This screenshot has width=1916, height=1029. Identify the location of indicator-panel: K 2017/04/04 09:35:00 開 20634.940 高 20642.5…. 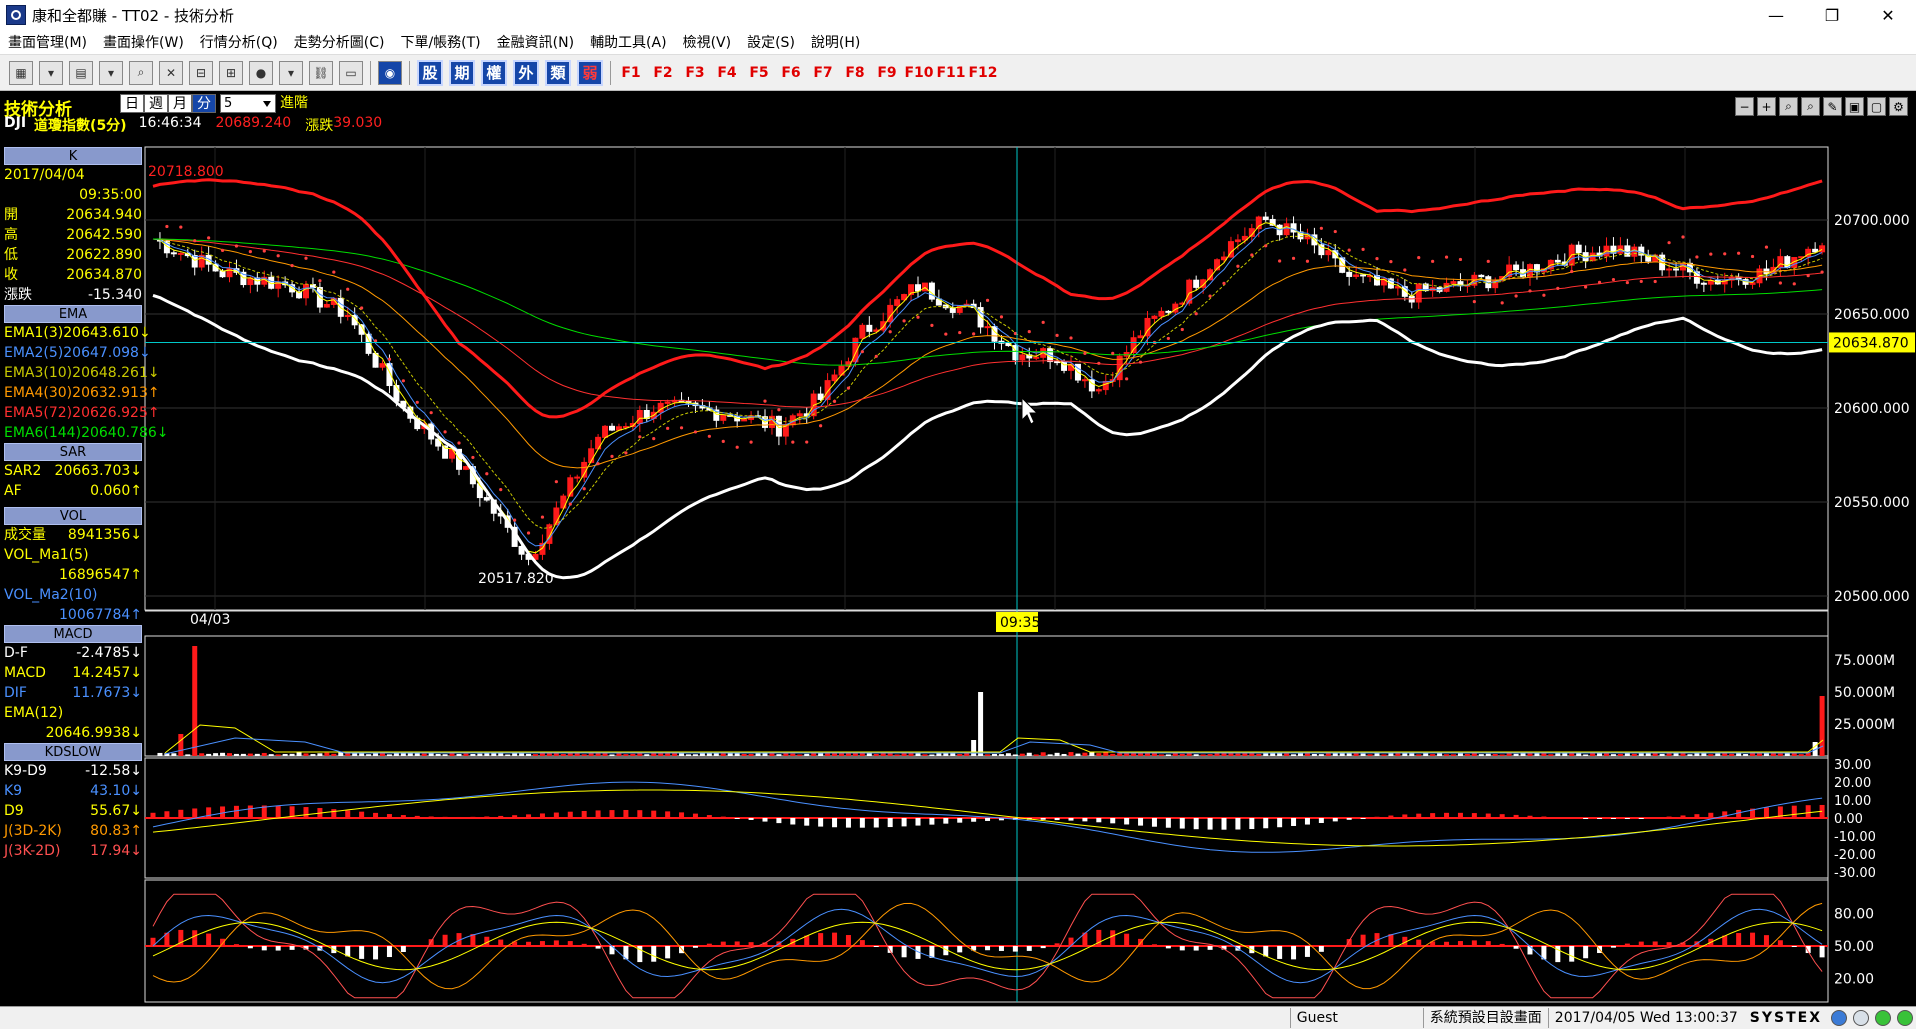
(86, 574).